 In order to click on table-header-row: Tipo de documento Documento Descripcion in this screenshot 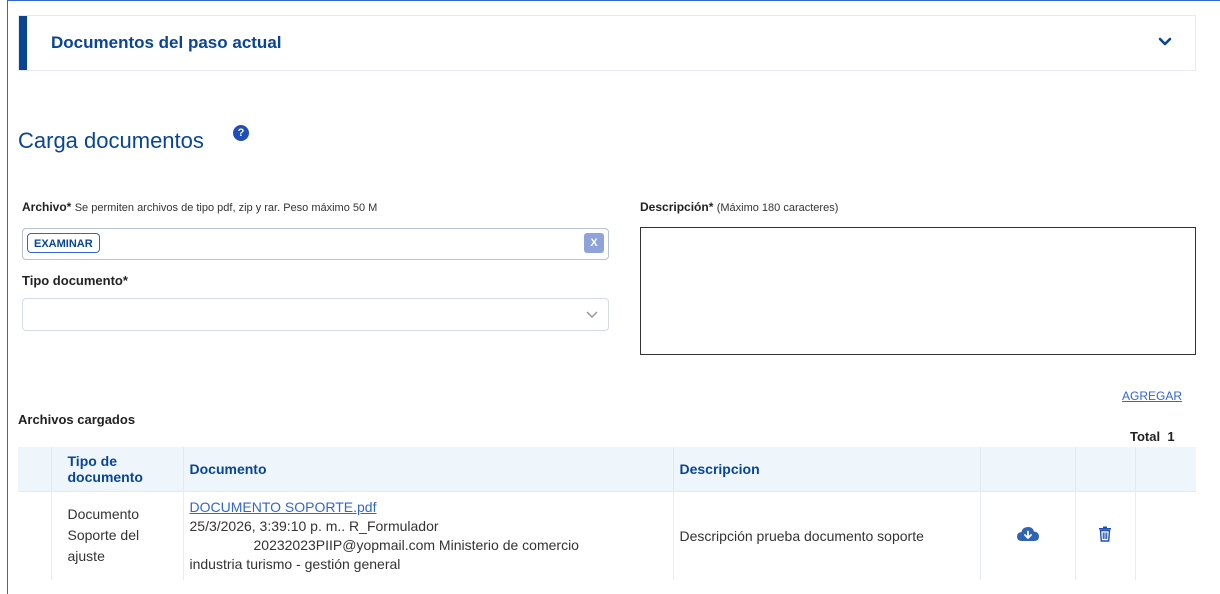, I will do `click(607, 469)`.